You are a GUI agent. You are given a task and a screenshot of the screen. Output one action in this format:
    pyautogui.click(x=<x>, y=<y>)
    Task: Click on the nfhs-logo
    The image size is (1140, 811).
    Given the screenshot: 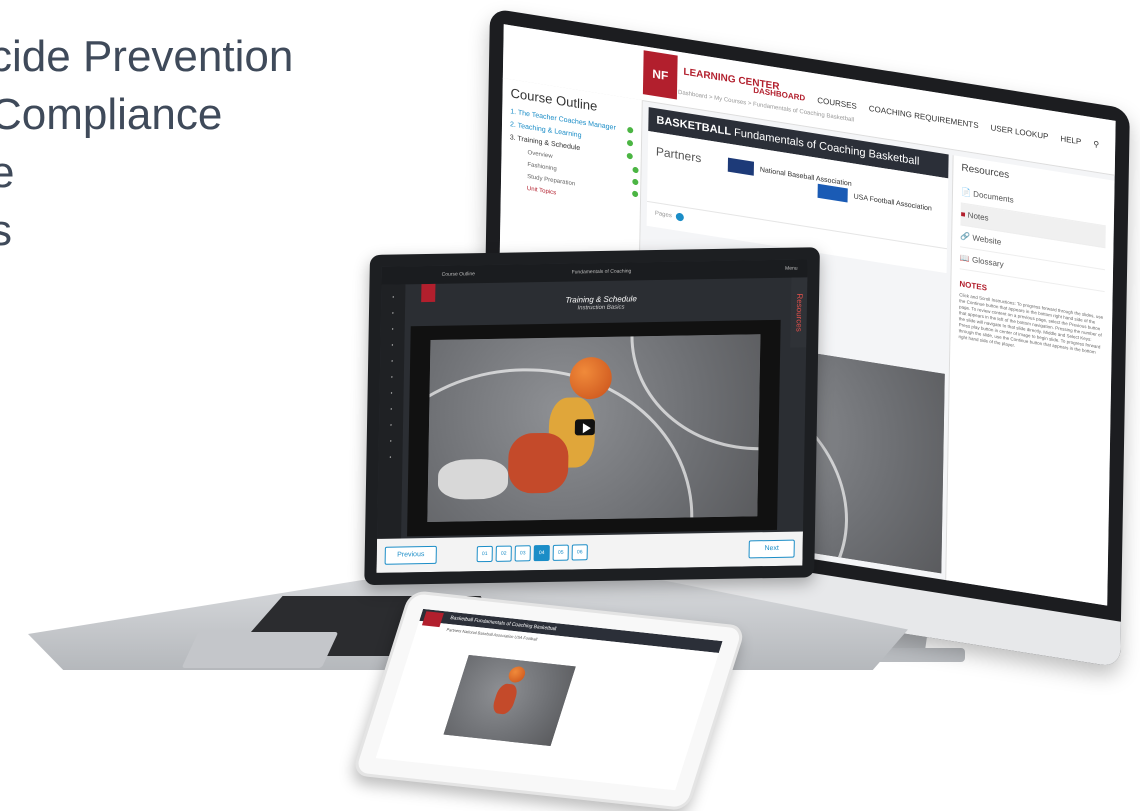 What is the action you would take?
    pyautogui.click(x=428, y=293)
    